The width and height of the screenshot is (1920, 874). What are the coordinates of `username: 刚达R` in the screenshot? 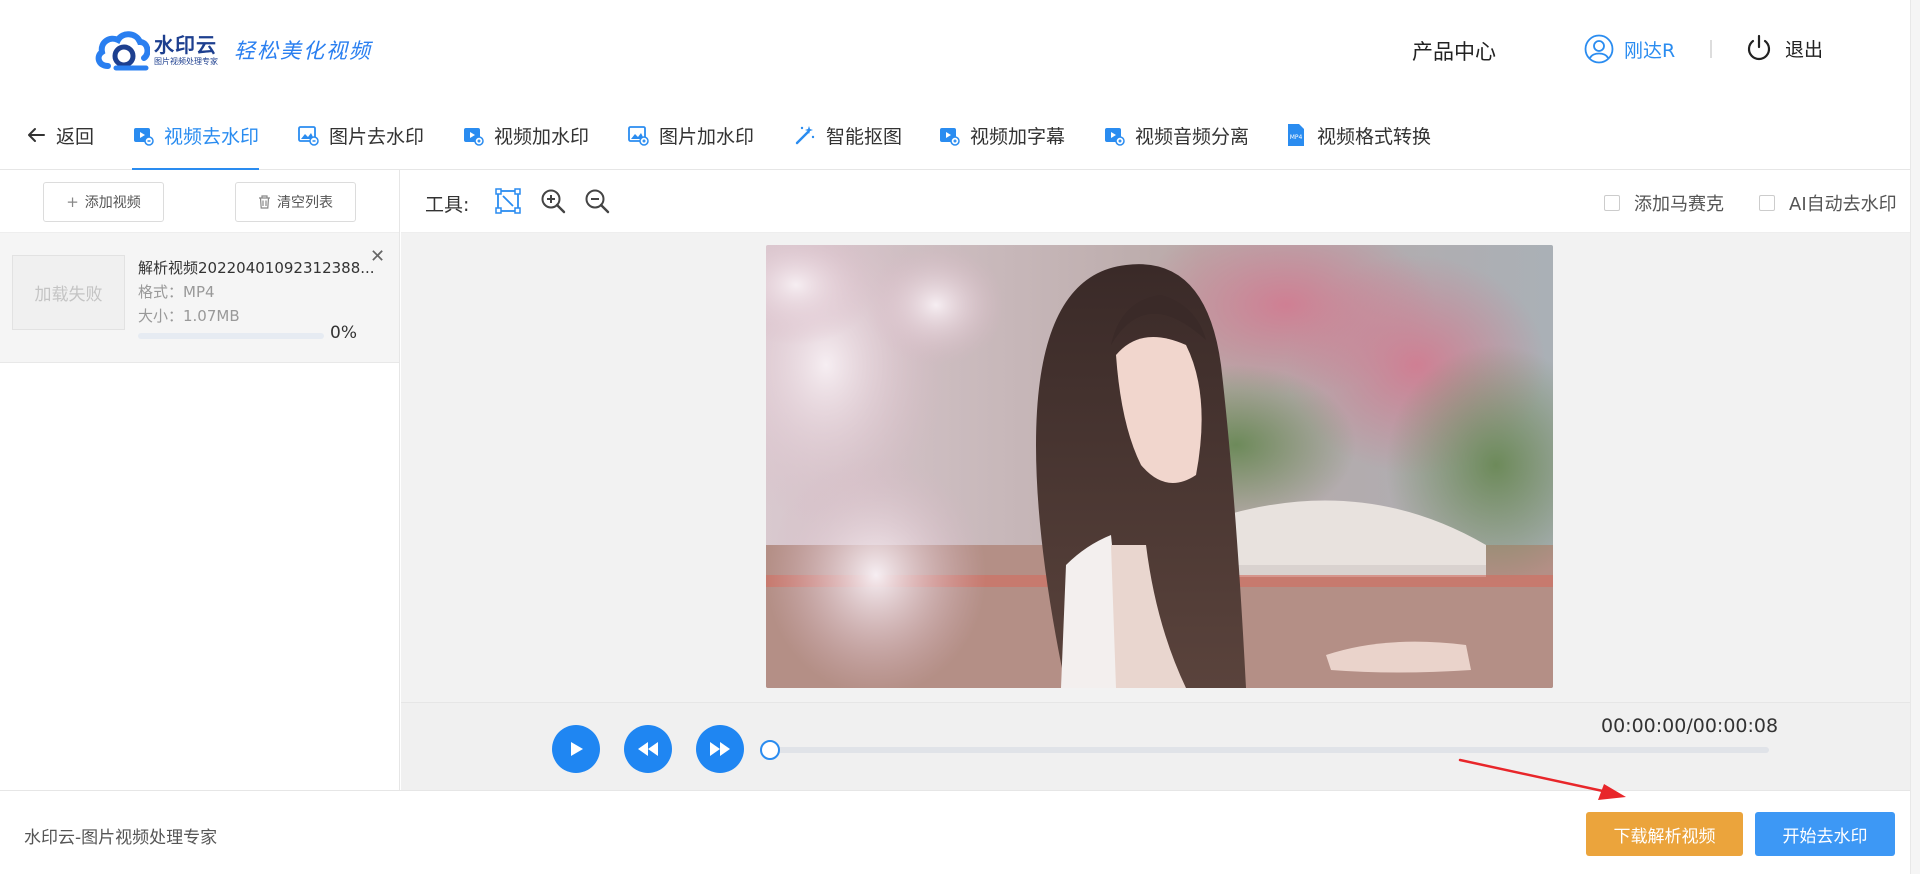 It's located at (1650, 50).